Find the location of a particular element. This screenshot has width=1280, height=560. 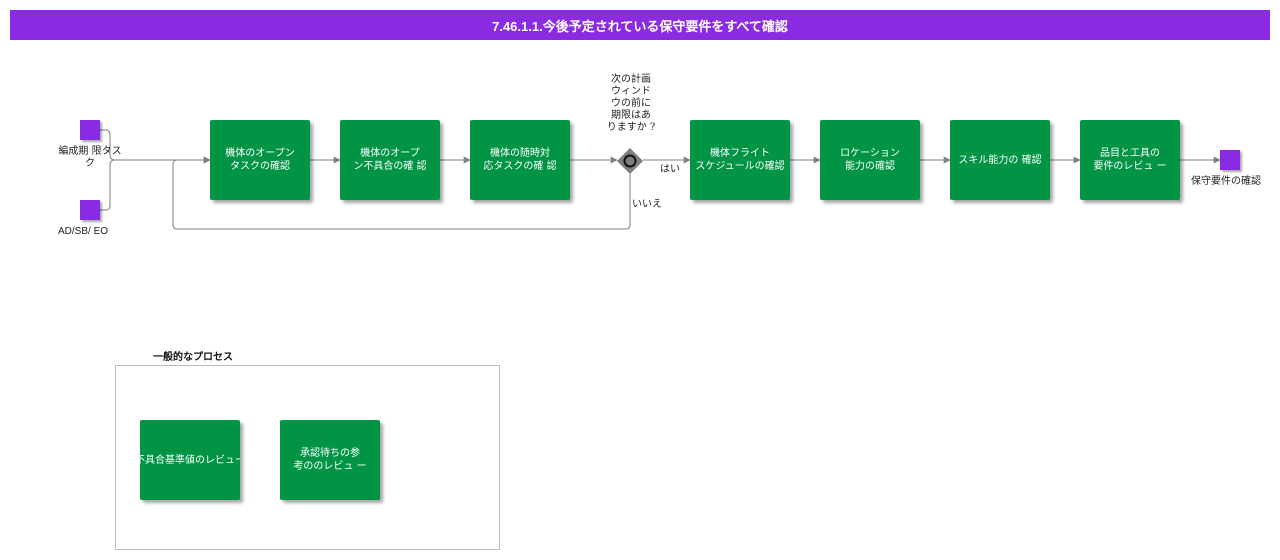

input-label-unit-limit-task: 編成期 限タスク is located at coordinates (90, 157).